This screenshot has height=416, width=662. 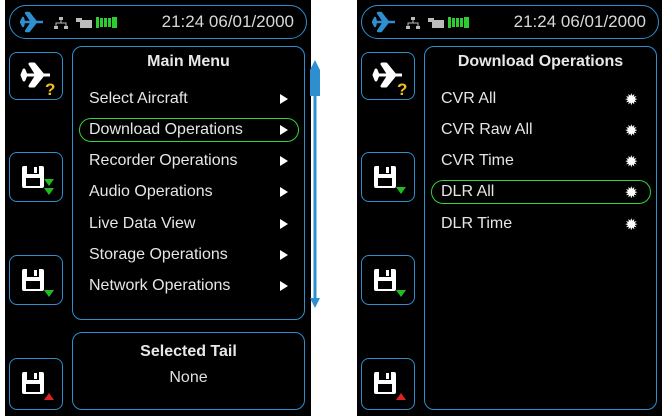 I want to click on menu-item-cvr-all: CVR All ✹, so click(x=541, y=99).